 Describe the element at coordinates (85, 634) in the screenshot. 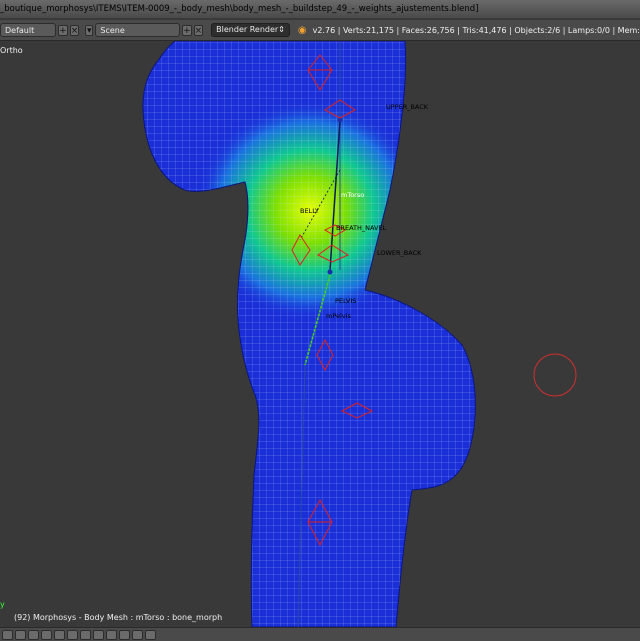

I see `pivot-icon` at that location.